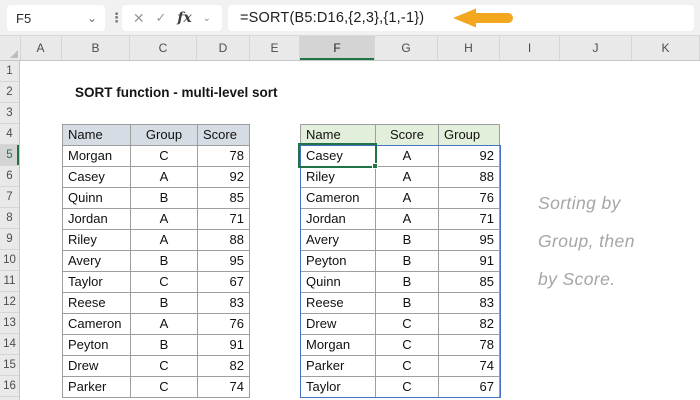 This screenshot has width=700, height=400. I want to click on row-header-9: 9, so click(9, 239).